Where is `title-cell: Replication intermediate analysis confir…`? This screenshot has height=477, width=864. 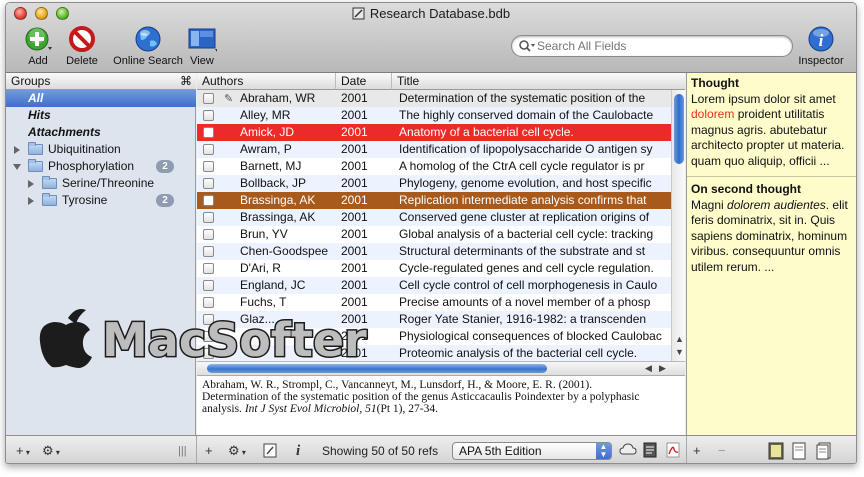 title-cell: Replication intermediate analysis confir… is located at coordinates (523, 200).